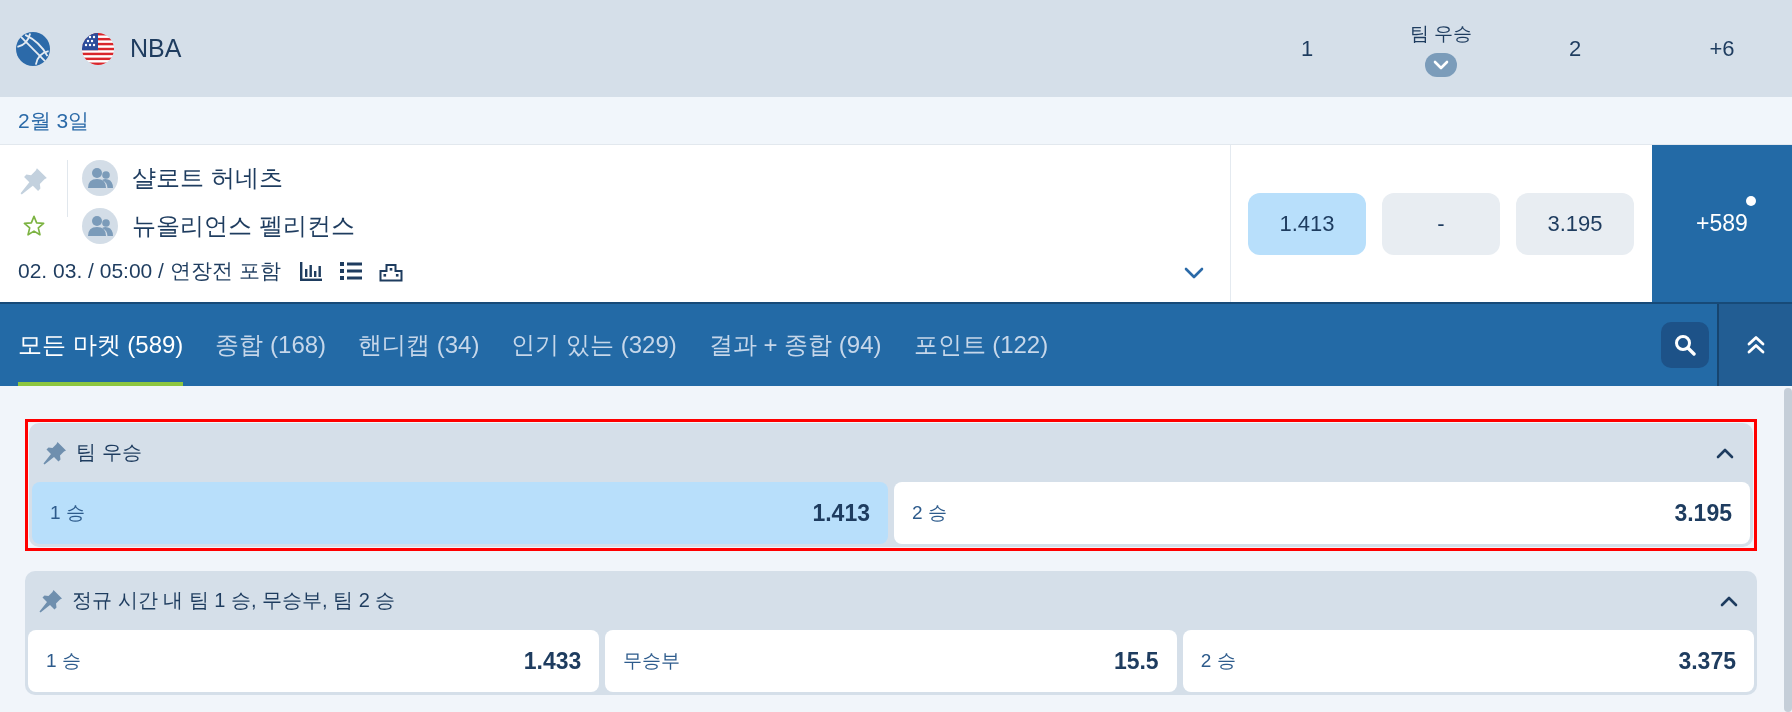 This screenshot has height=712, width=1792. Describe the element at coordinates (149, 271) in the screenshot. I see `match-info: 02. 03. / 05:00 / 연장전 포함` at that location.